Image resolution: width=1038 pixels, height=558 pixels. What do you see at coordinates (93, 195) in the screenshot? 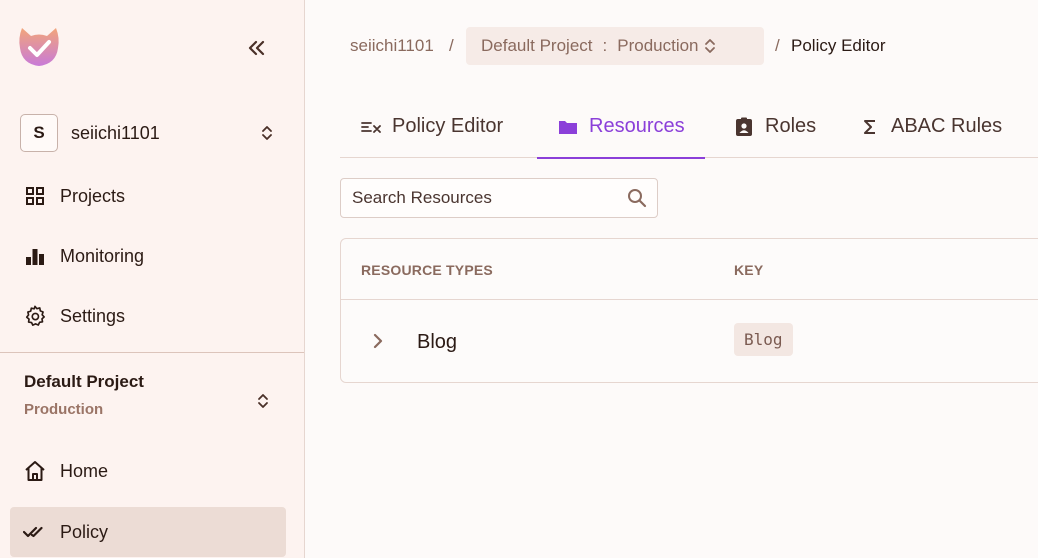
I see `nav-label-projects: Projects` at bounding box center [93, 195].